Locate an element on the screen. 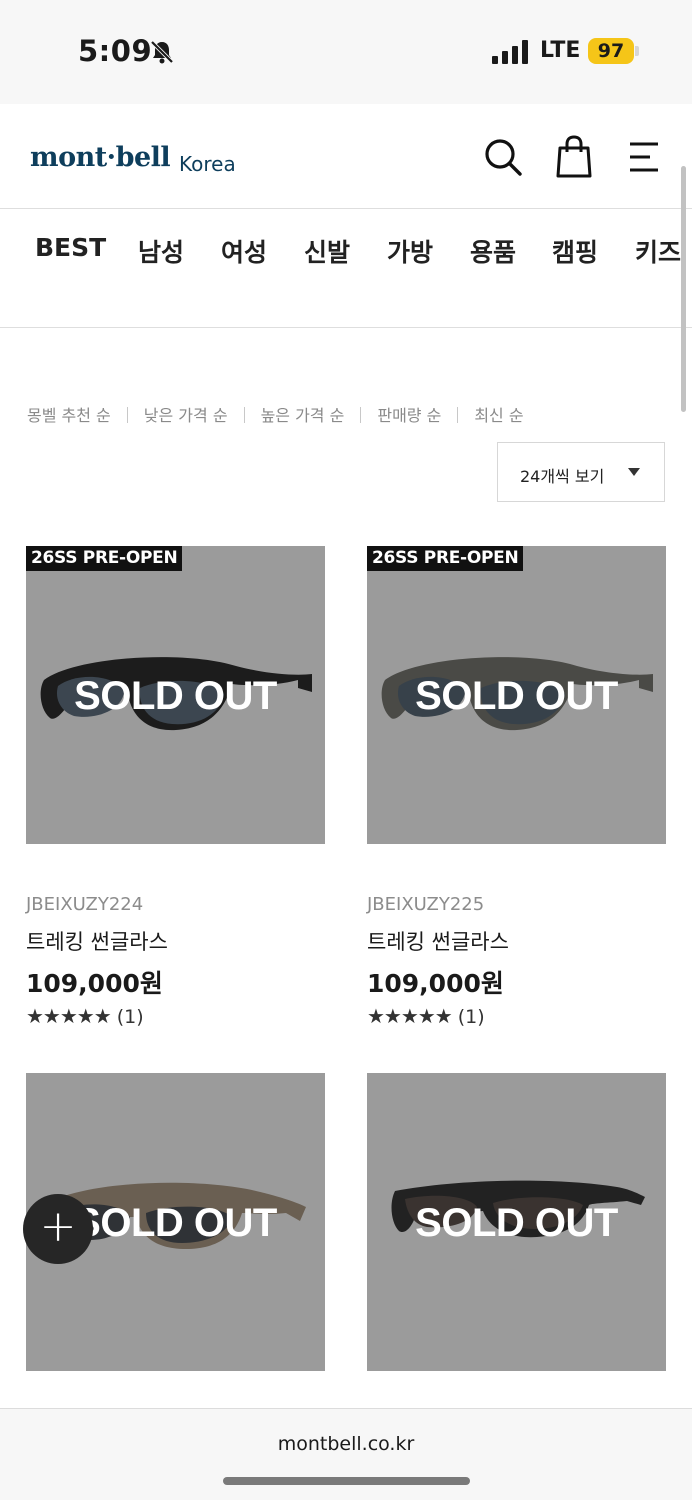 The image size is (692, 1500). shopping-bag-icon is located at coordinates (574, 157).